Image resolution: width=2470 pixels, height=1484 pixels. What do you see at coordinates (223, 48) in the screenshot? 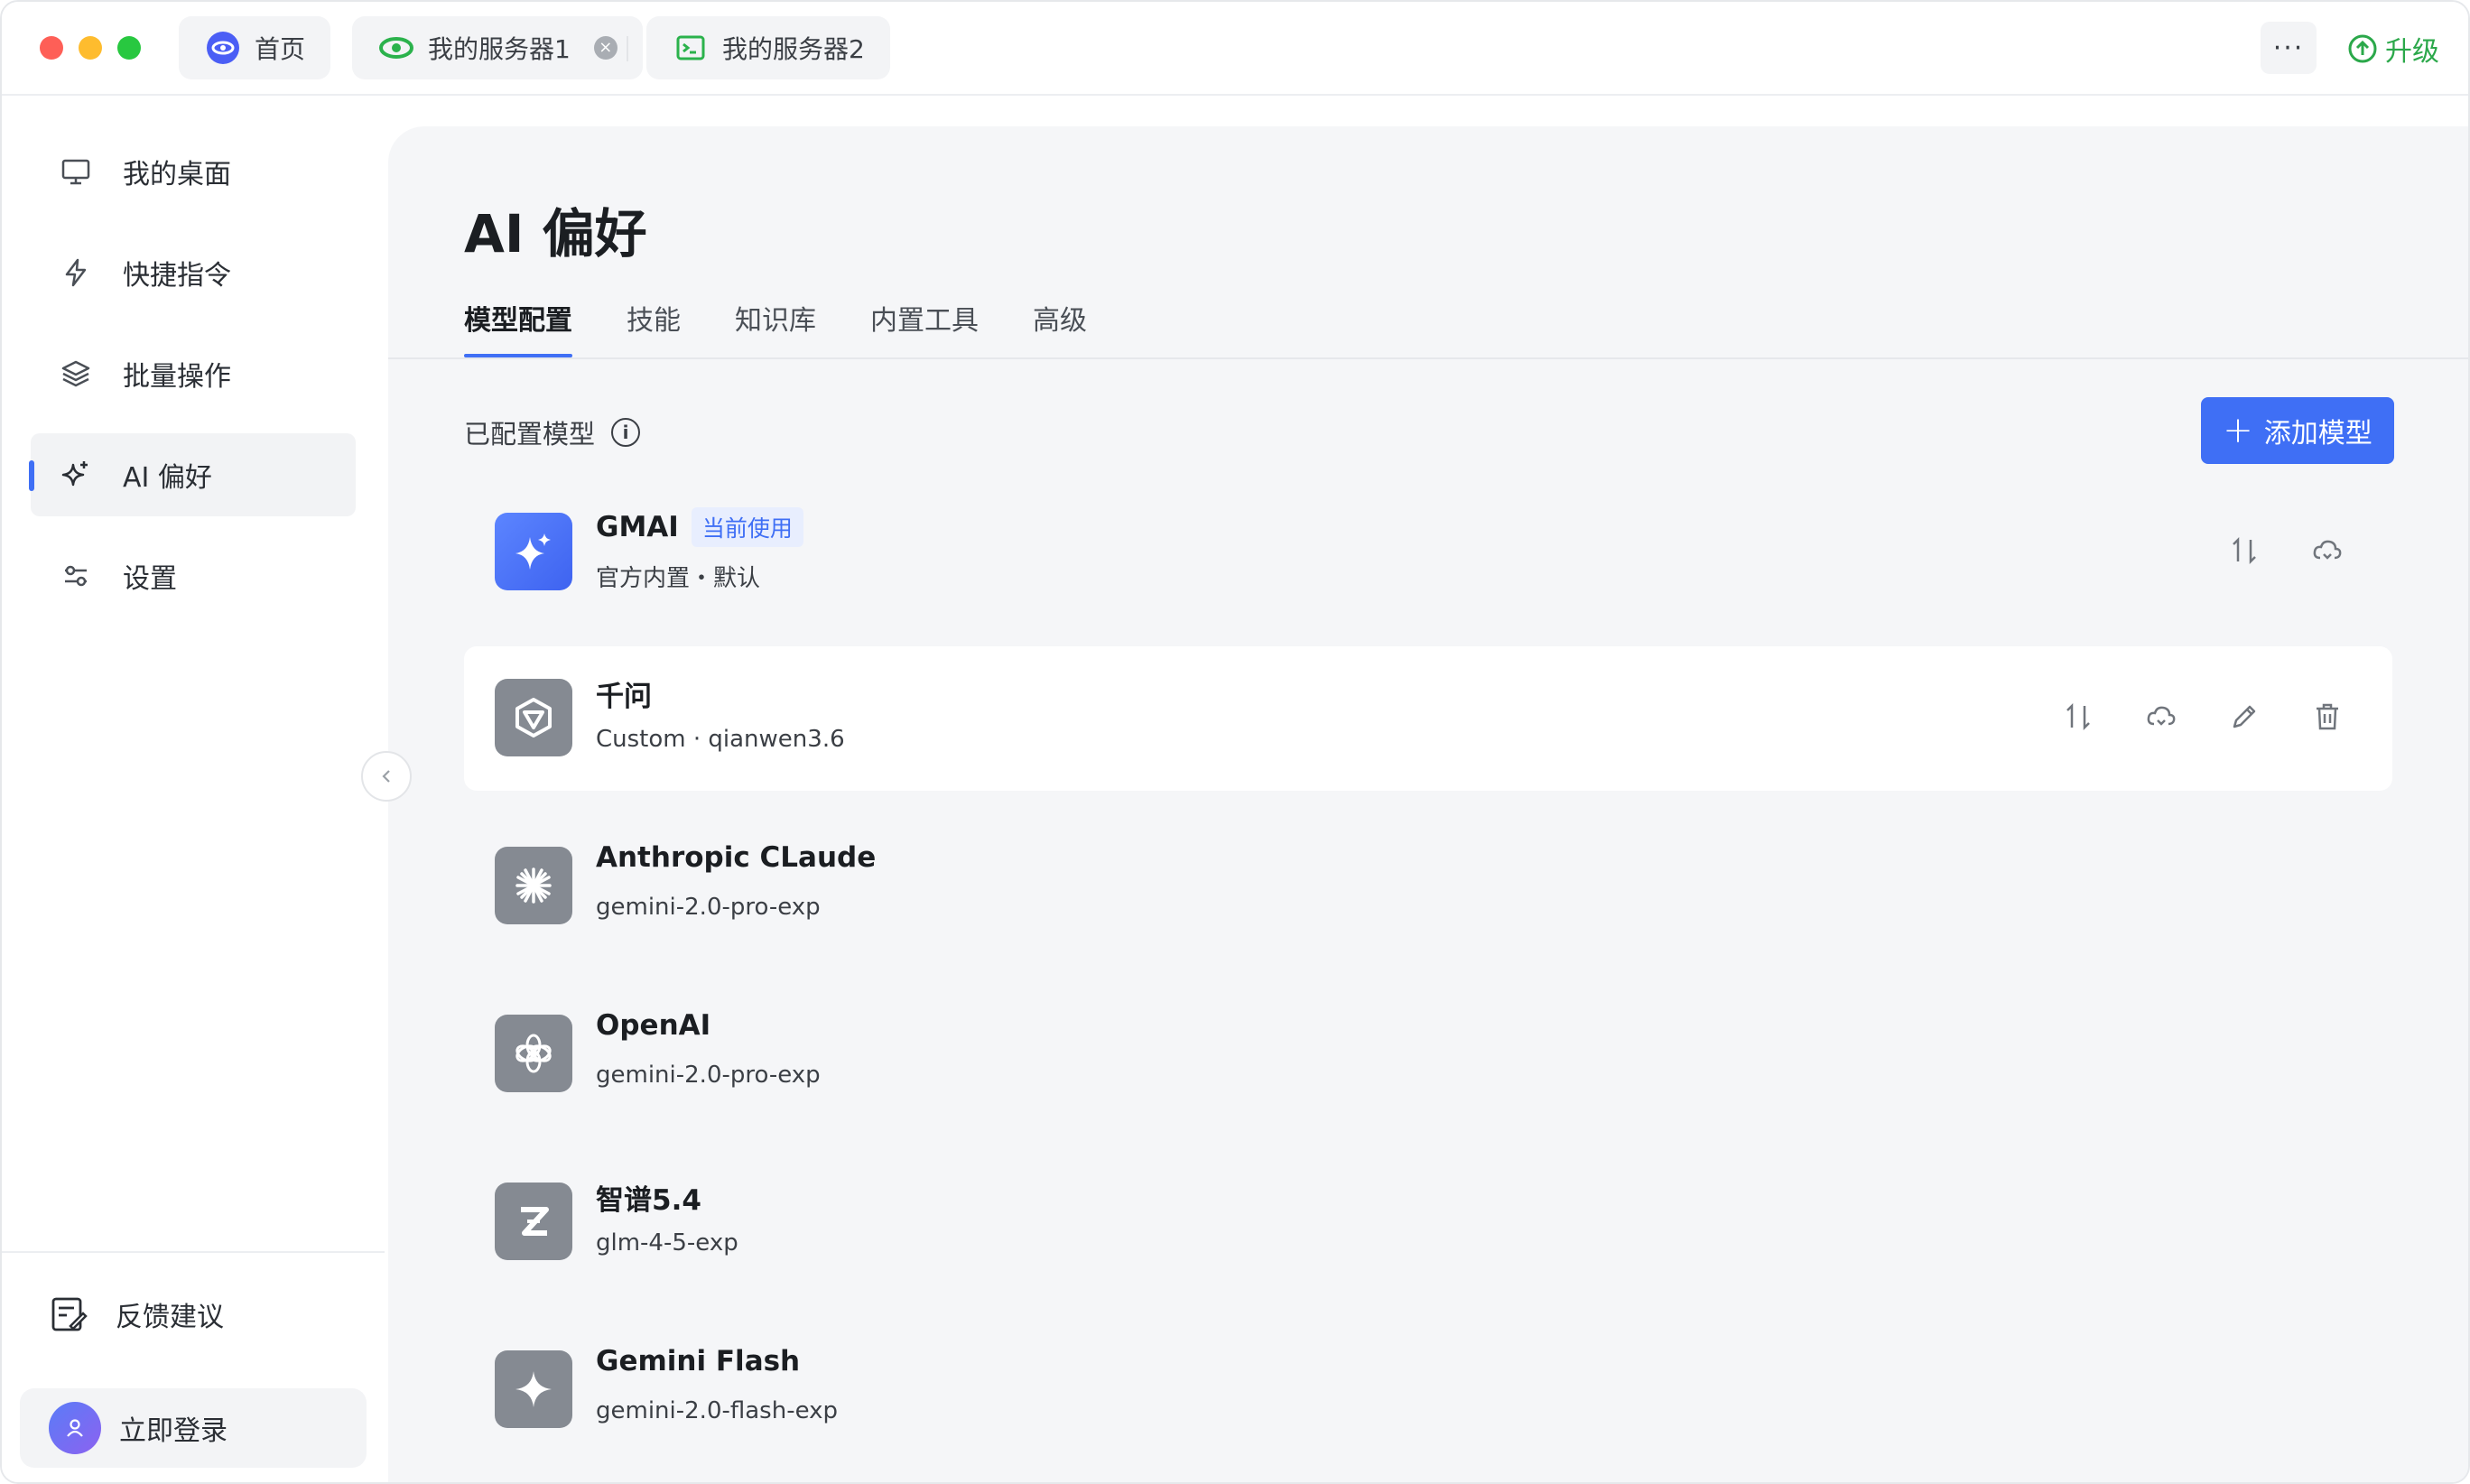
I see `home-logo-icon` at bounding box center [223, 48].